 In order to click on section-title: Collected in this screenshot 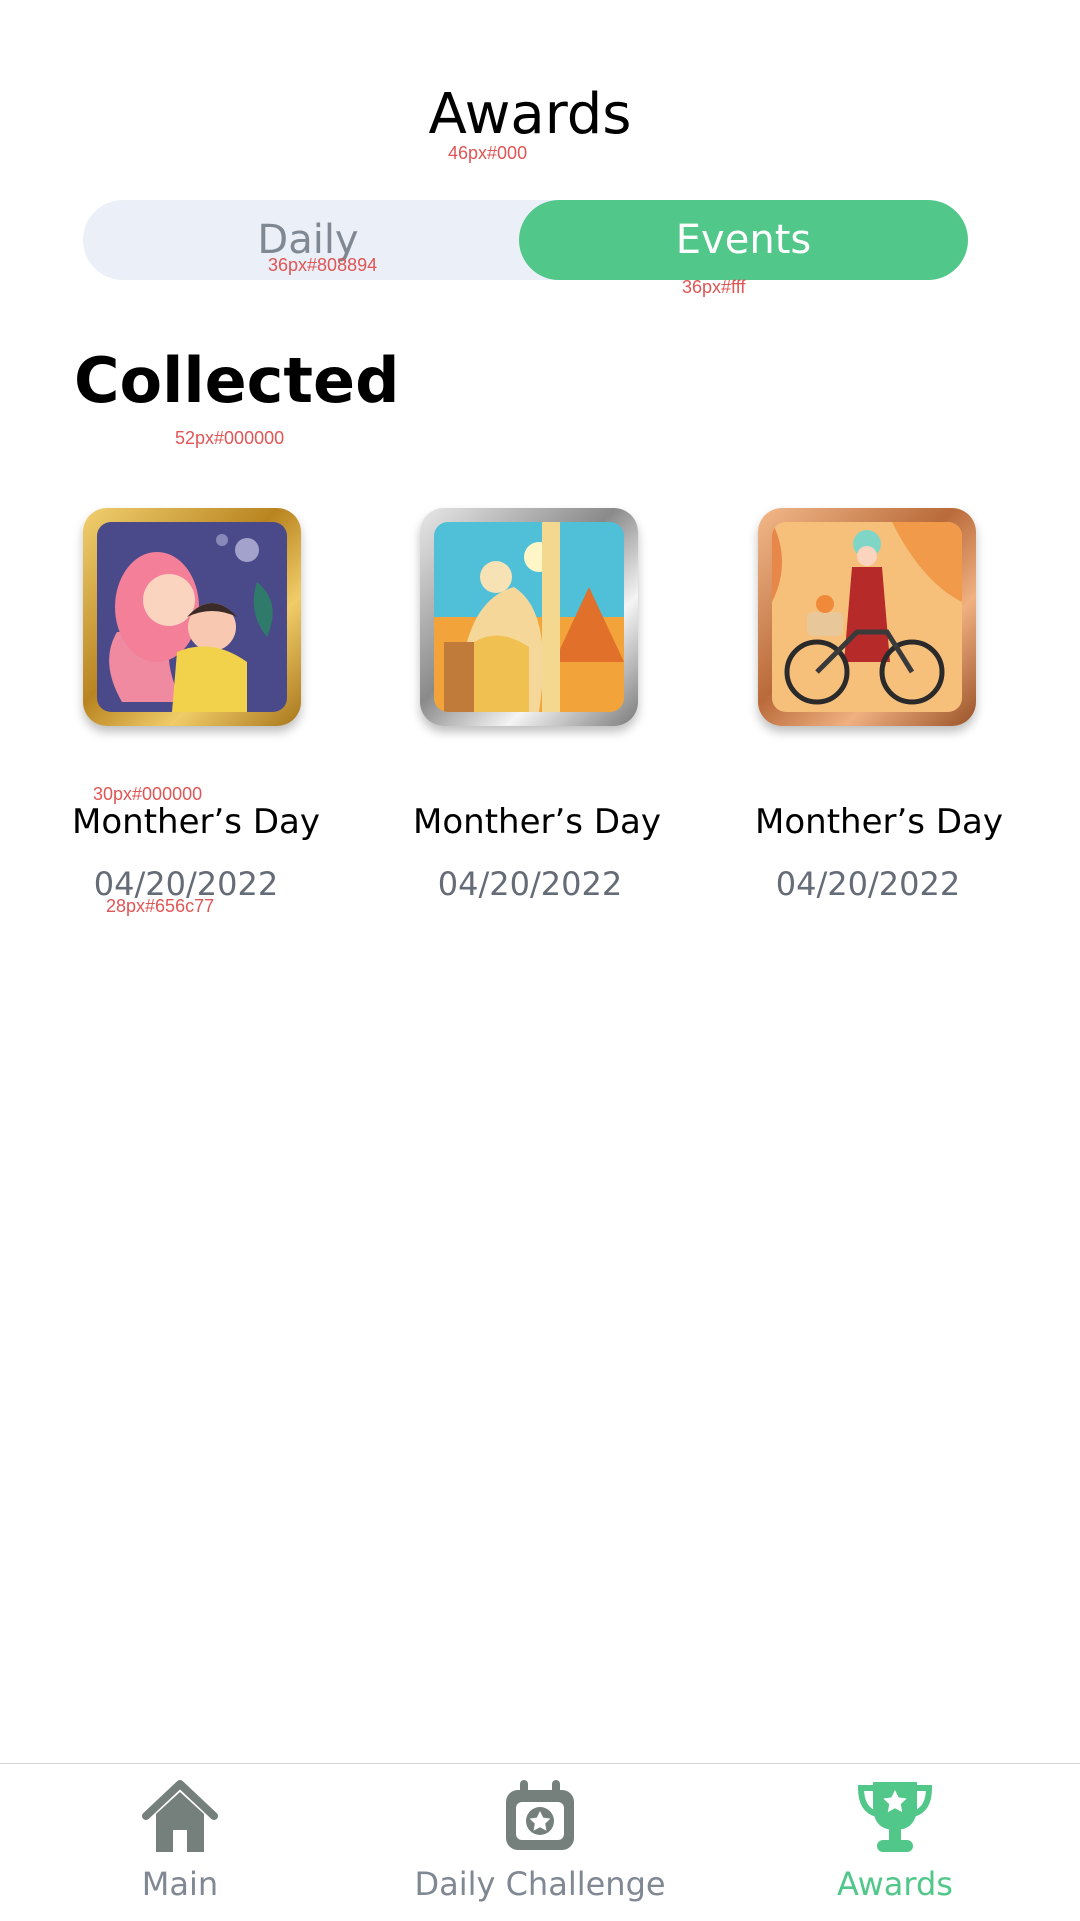, I will do `click(237, 380)`.